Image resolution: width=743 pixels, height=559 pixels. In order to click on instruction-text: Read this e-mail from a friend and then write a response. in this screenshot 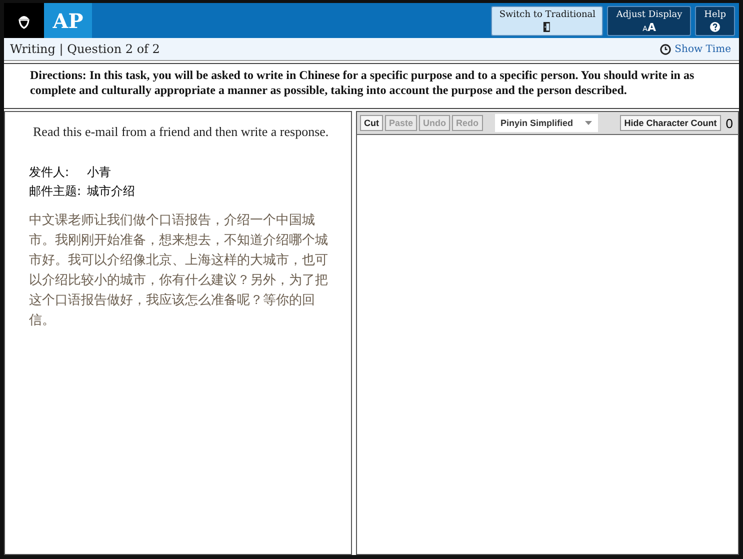, I will do `click(181, 132)`.